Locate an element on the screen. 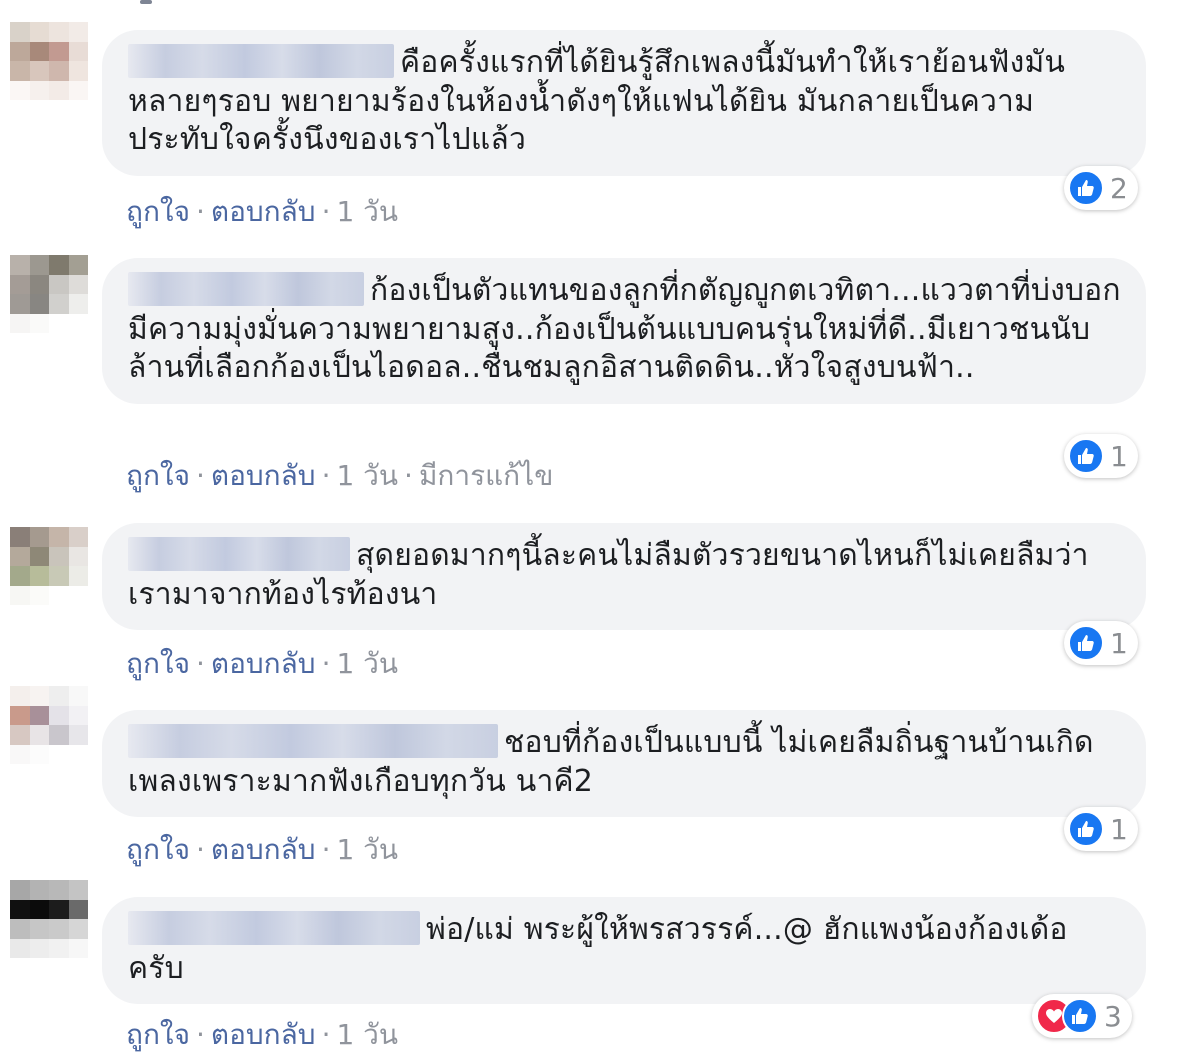 The height and width of the screenshot is (1057, 1200). edited-label: มีการแก้ไข is located at coordinates (486, 475).